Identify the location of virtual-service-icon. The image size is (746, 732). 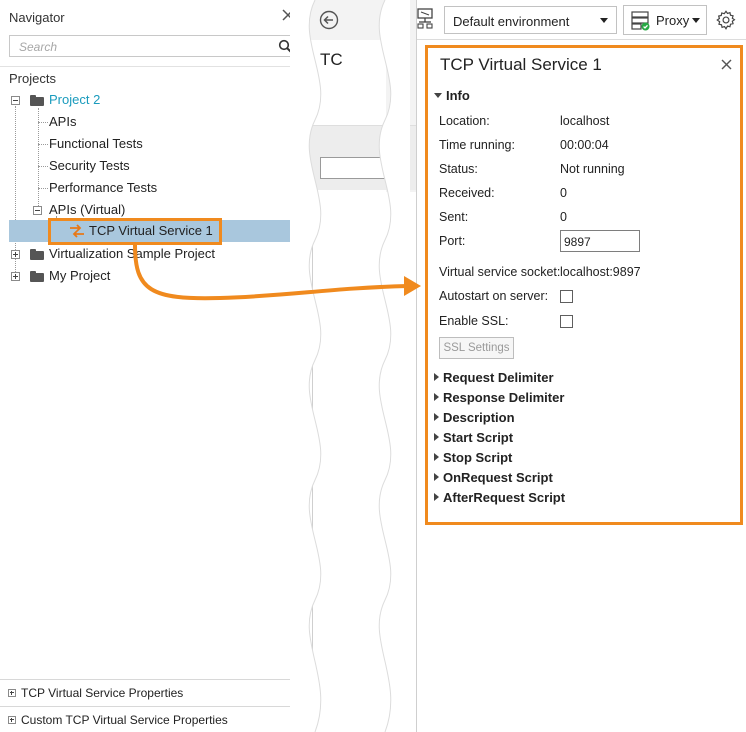
(77, 231).